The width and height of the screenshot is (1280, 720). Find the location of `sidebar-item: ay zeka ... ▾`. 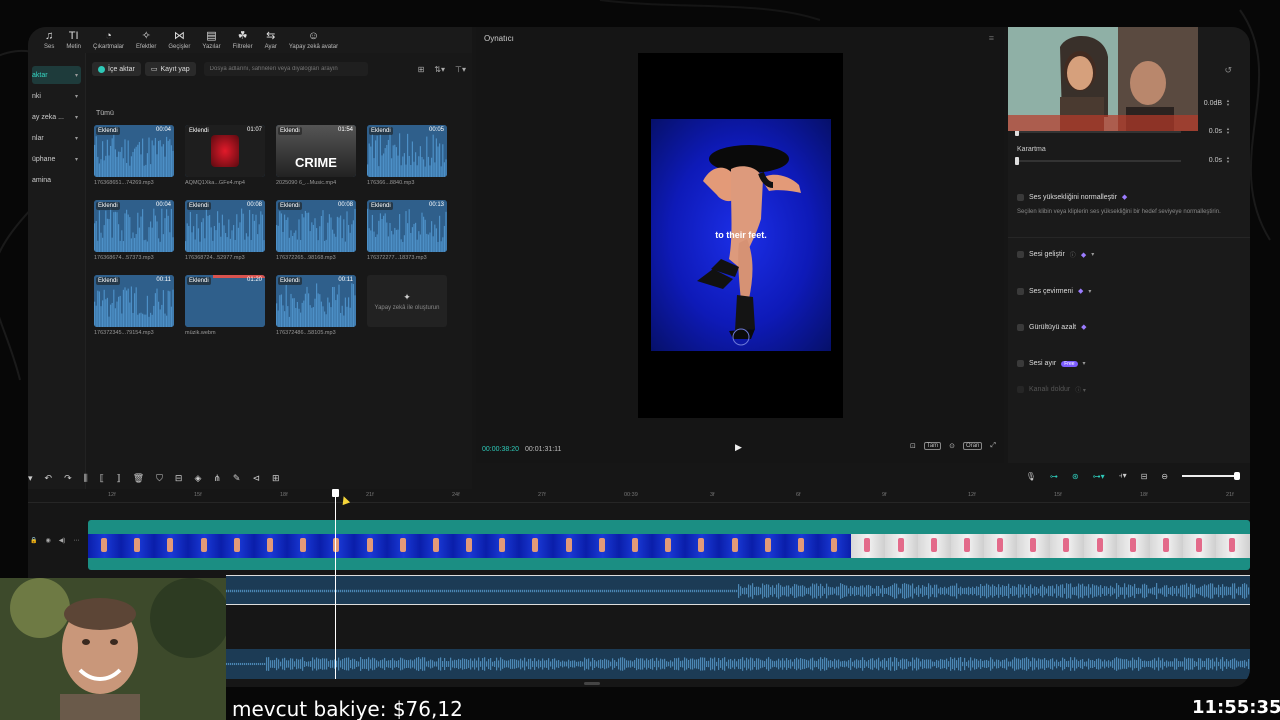

sidebar-item: ay zeka ... ▾ is located at coordinates (56, 117).